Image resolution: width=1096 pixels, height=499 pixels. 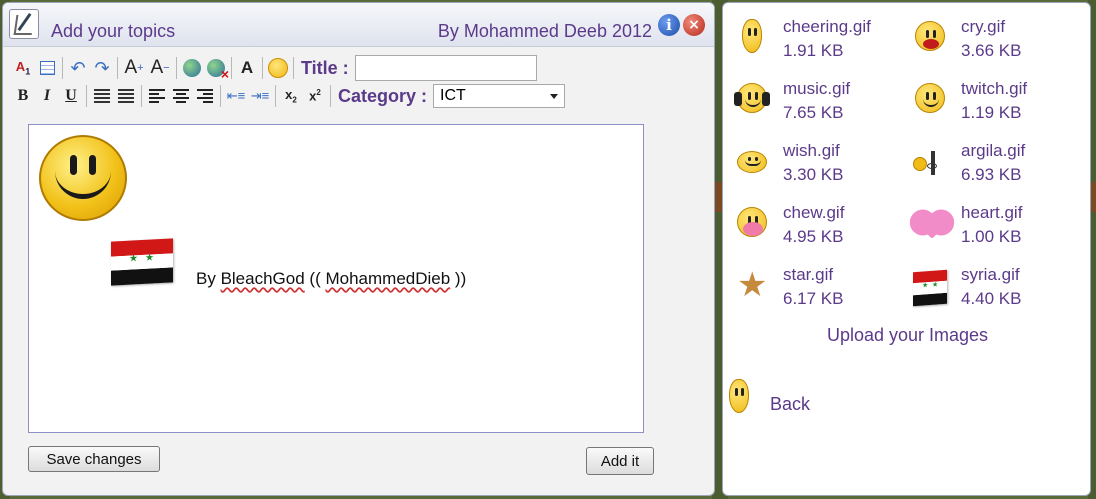 I want to click on file-item-syria: syria.gif 4.40 KB, so click(x=998, y=286).